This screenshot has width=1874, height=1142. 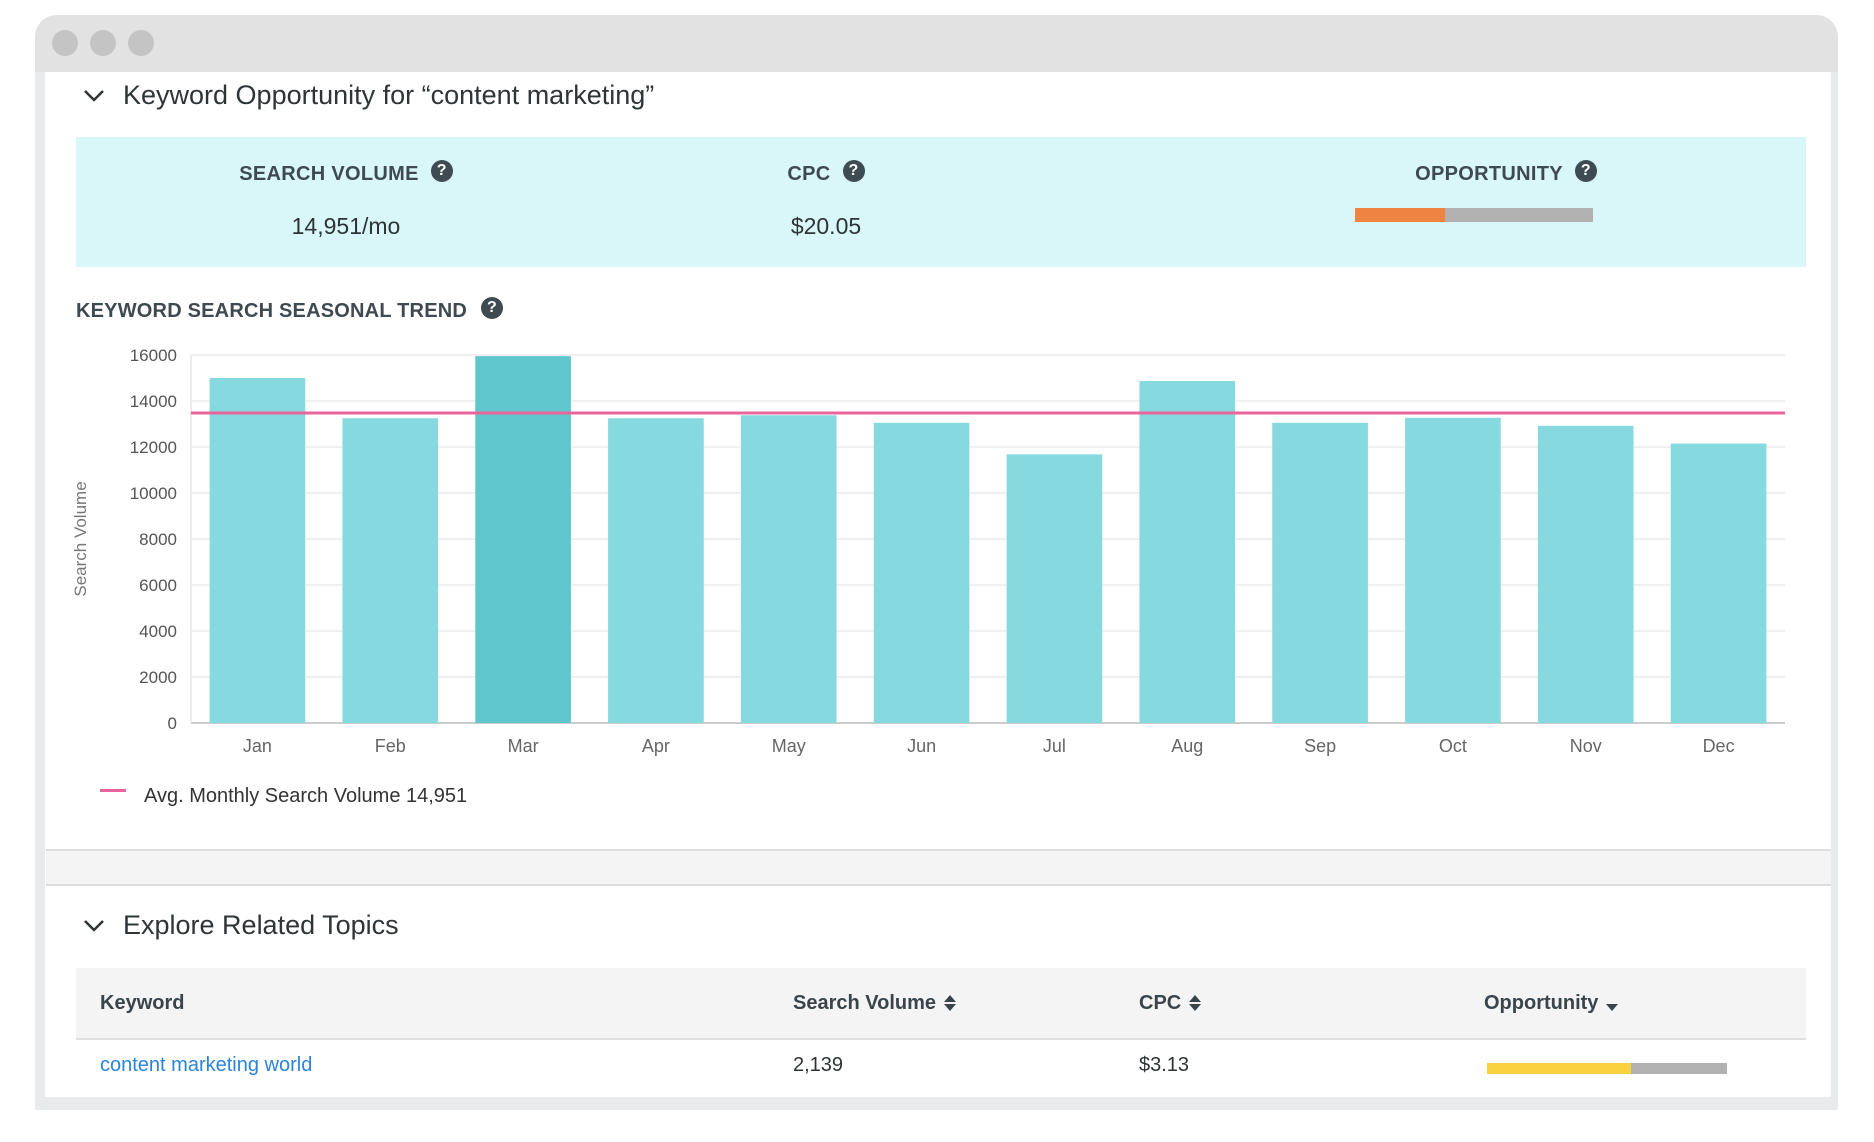 I want to click on bar-may, so click(x=788, y=569).